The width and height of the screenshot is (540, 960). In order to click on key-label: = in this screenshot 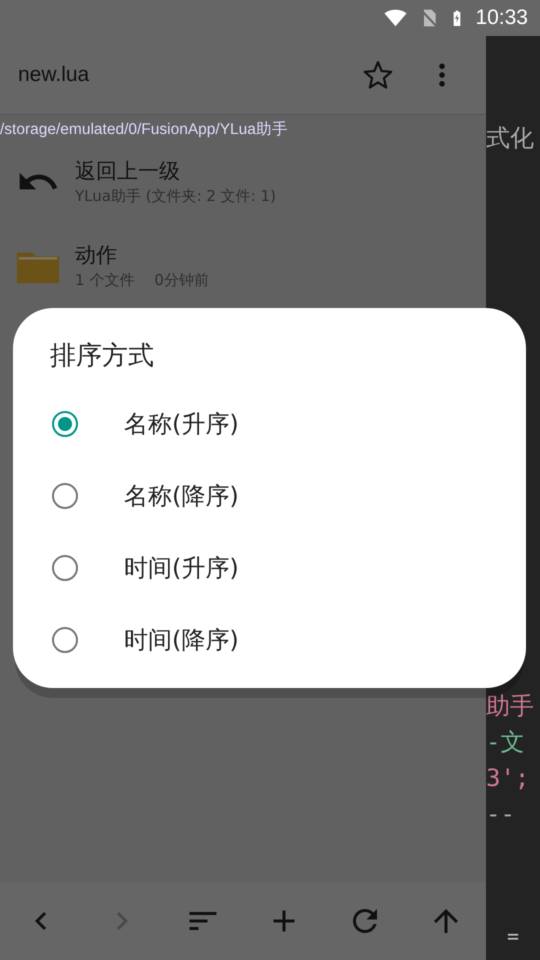, I will do `click(513, 942)`.